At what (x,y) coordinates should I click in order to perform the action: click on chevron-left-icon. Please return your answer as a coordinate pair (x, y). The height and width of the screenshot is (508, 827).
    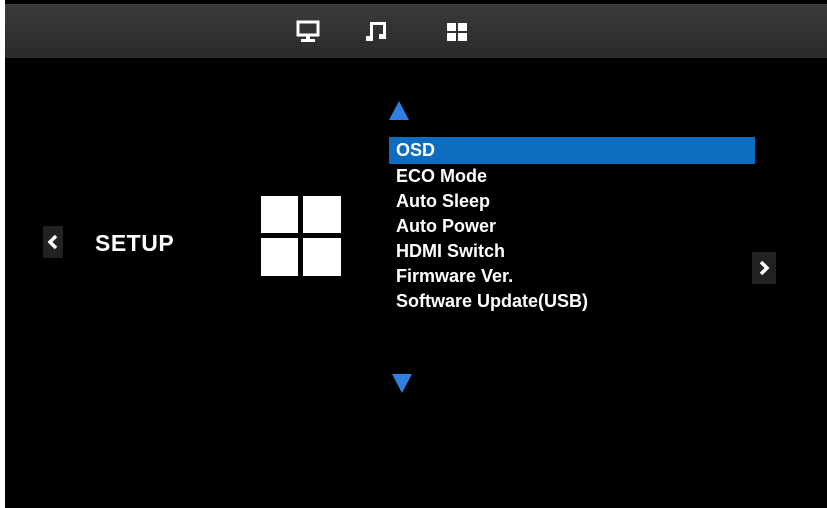
    Looking at the image, I should click on (52, 242).